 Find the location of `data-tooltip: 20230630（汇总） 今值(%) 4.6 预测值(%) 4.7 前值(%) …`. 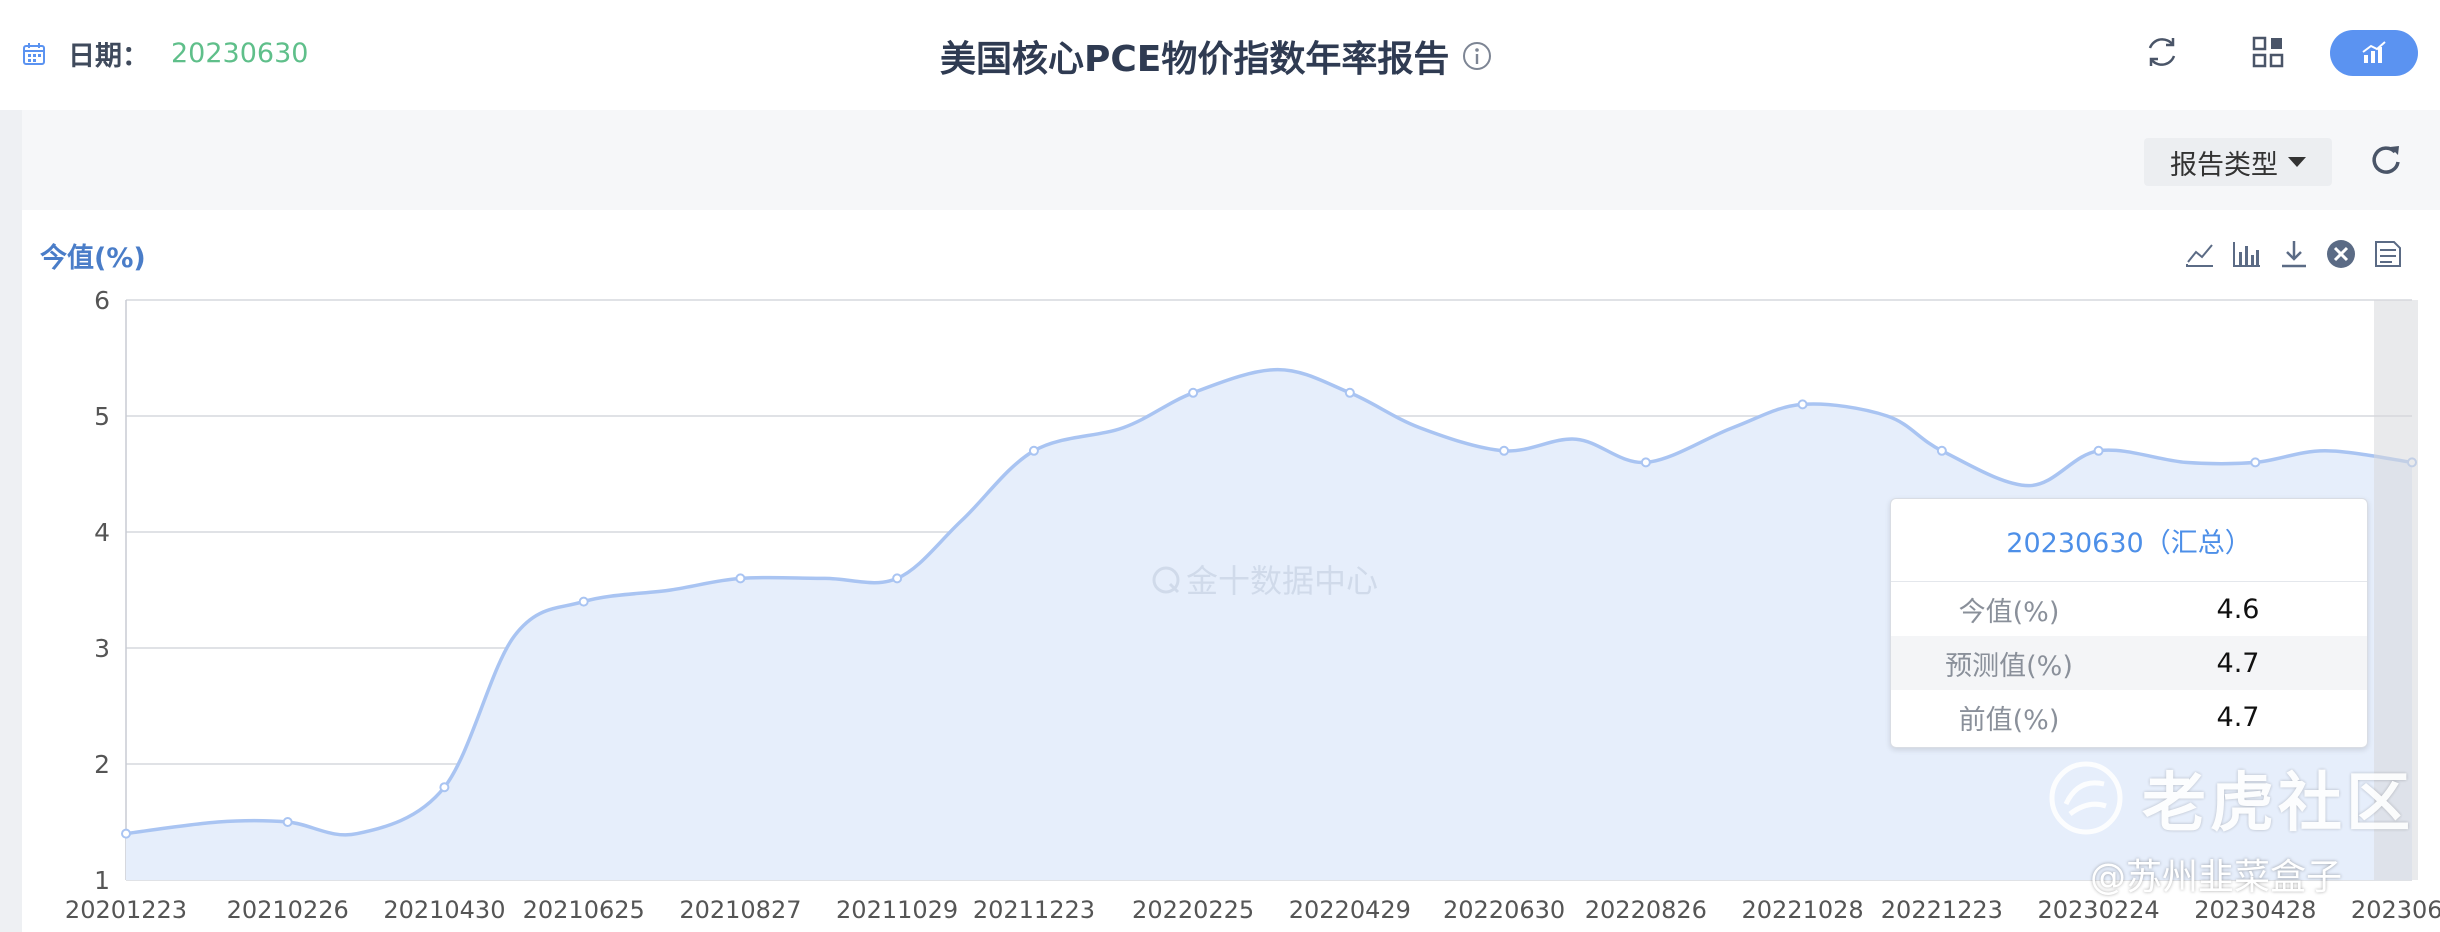

data-tooltip: 20230630（汇总） 今值(%) 4.6 预测值(%) 4.7 前值(%) … is located at coordinates (2129, 623).